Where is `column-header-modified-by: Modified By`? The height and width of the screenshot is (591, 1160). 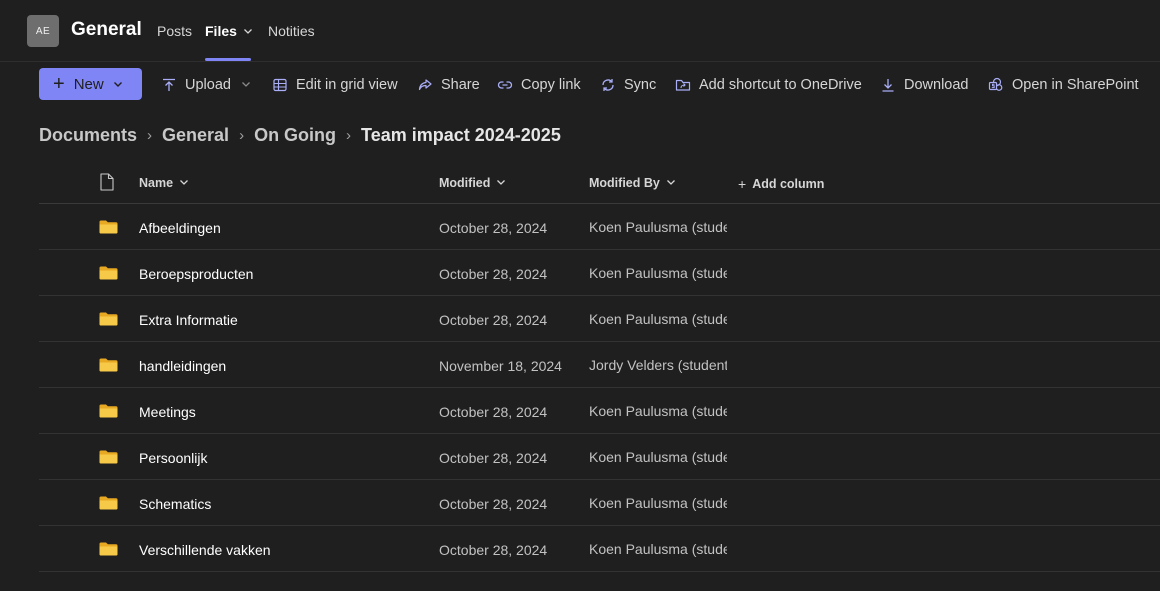
column-header-modified-by: Modified By is located at coordinates (632, 183).